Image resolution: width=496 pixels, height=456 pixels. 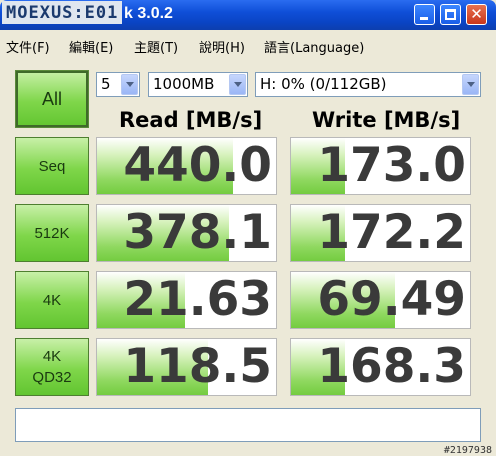 I want to click on 4k-qd32-write-result: 168.3, so click(x=380, y=367).